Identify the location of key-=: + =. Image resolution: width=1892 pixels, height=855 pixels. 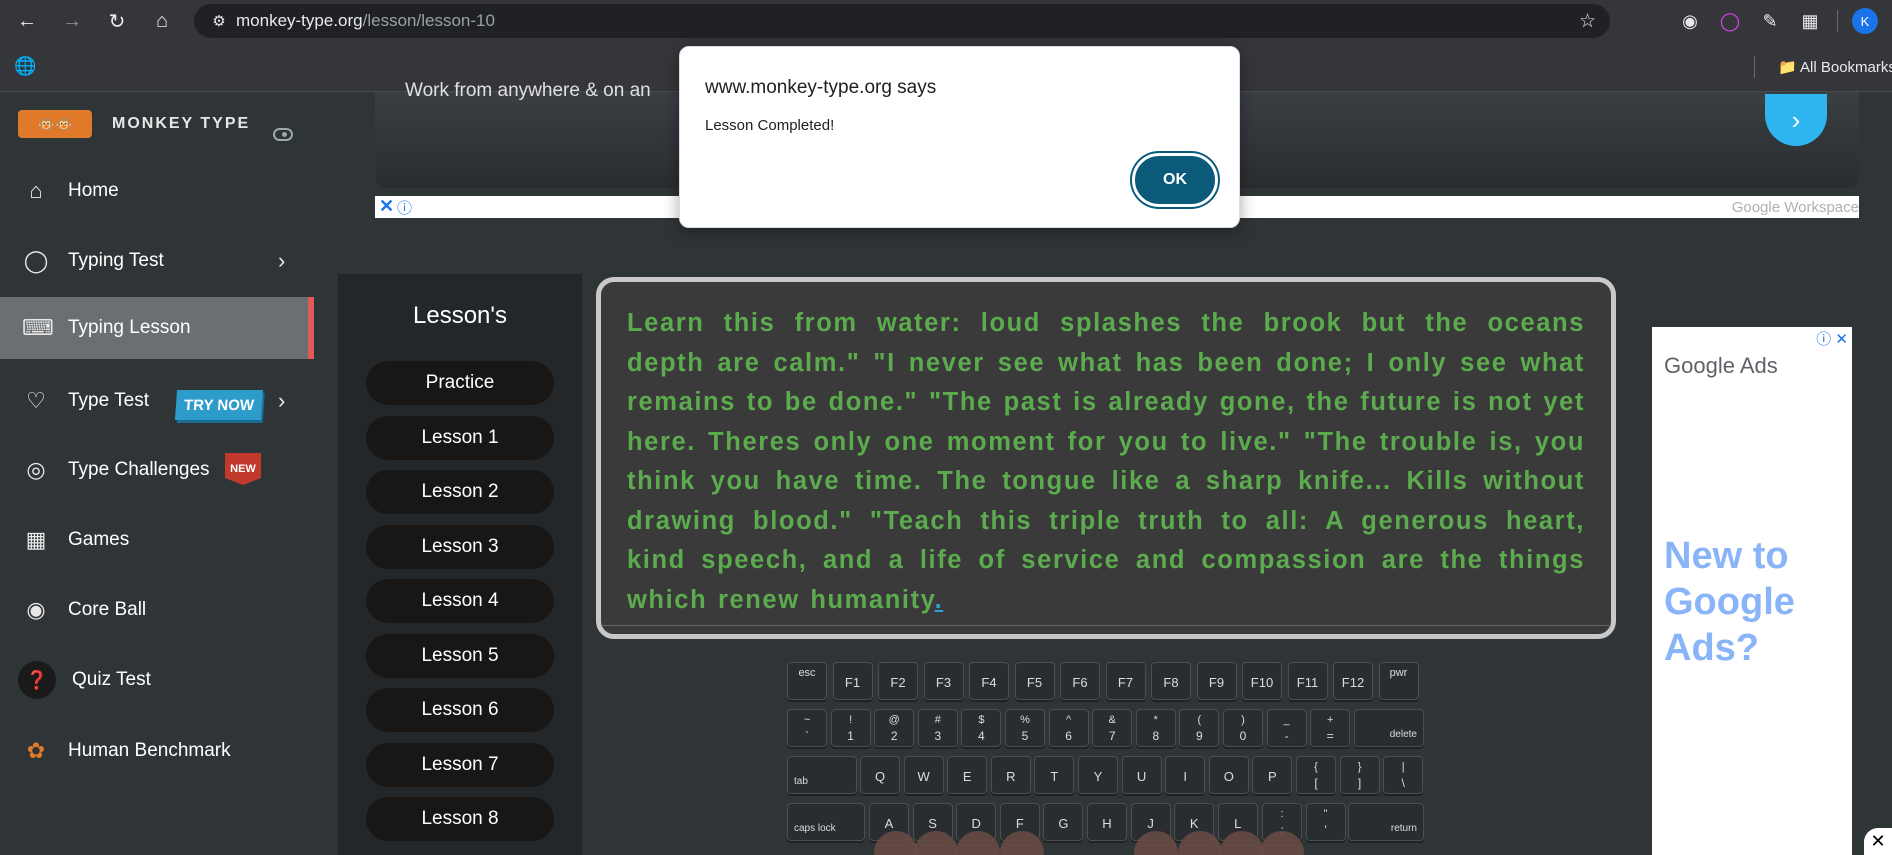
(1330, 728).